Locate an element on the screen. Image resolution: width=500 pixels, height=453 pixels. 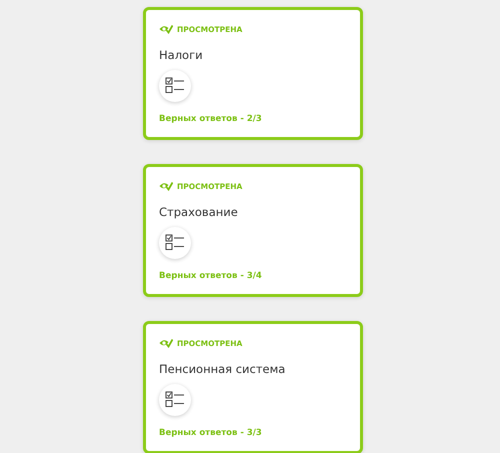
card-title: Налоги is located at coordinates (181, 55).